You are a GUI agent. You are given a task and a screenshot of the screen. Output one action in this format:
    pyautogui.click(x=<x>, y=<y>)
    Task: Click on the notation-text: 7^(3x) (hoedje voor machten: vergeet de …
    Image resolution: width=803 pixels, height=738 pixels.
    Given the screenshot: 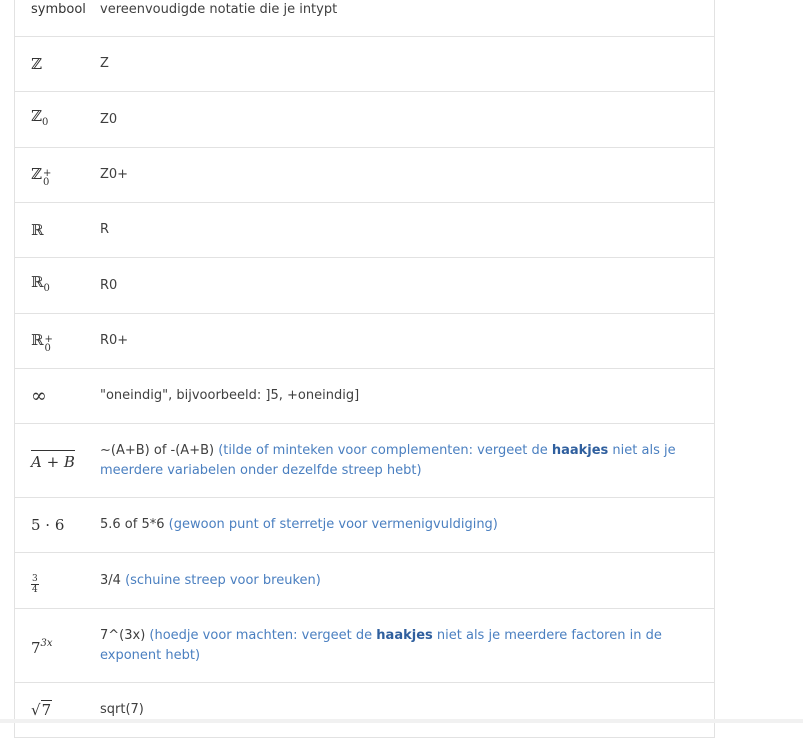 What is the action you would take?
    pyautogui.click(x=381, y=645)
    